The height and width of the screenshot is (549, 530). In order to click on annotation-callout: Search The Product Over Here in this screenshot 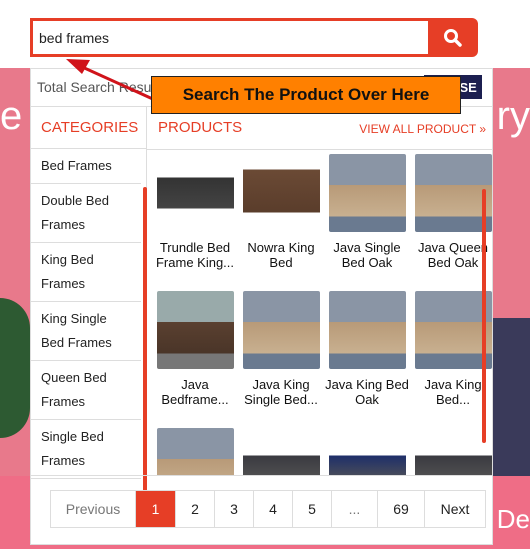, I will do `click(306, 95)`.